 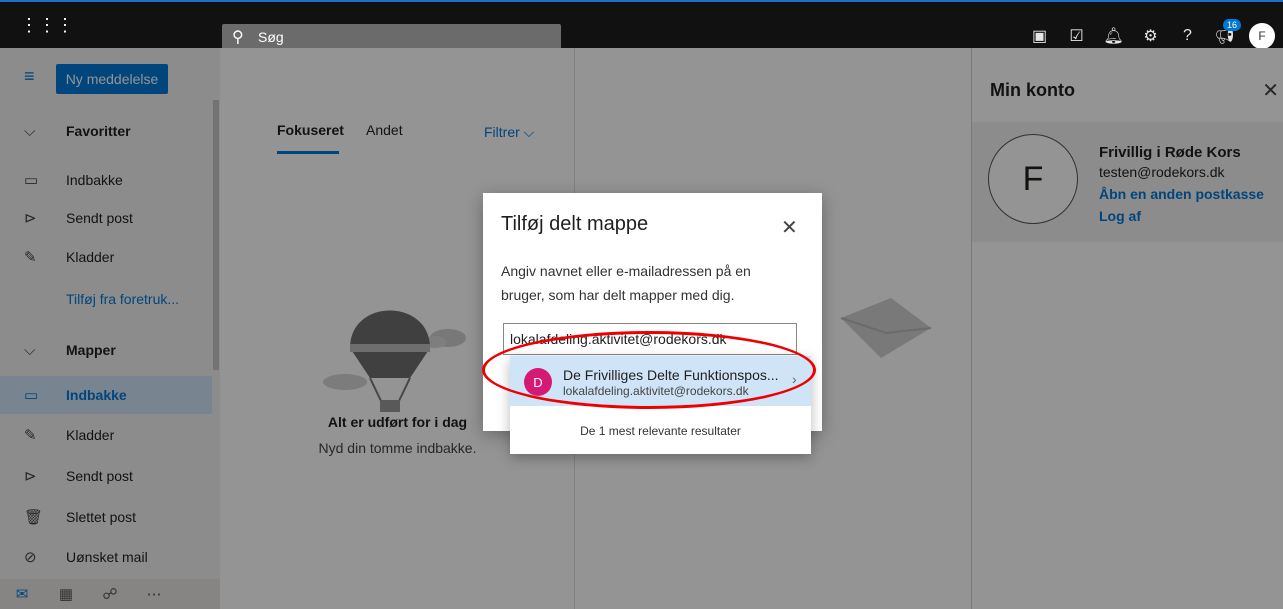 I want to click on notification-badge: 16, so click(x=1231, y=25).